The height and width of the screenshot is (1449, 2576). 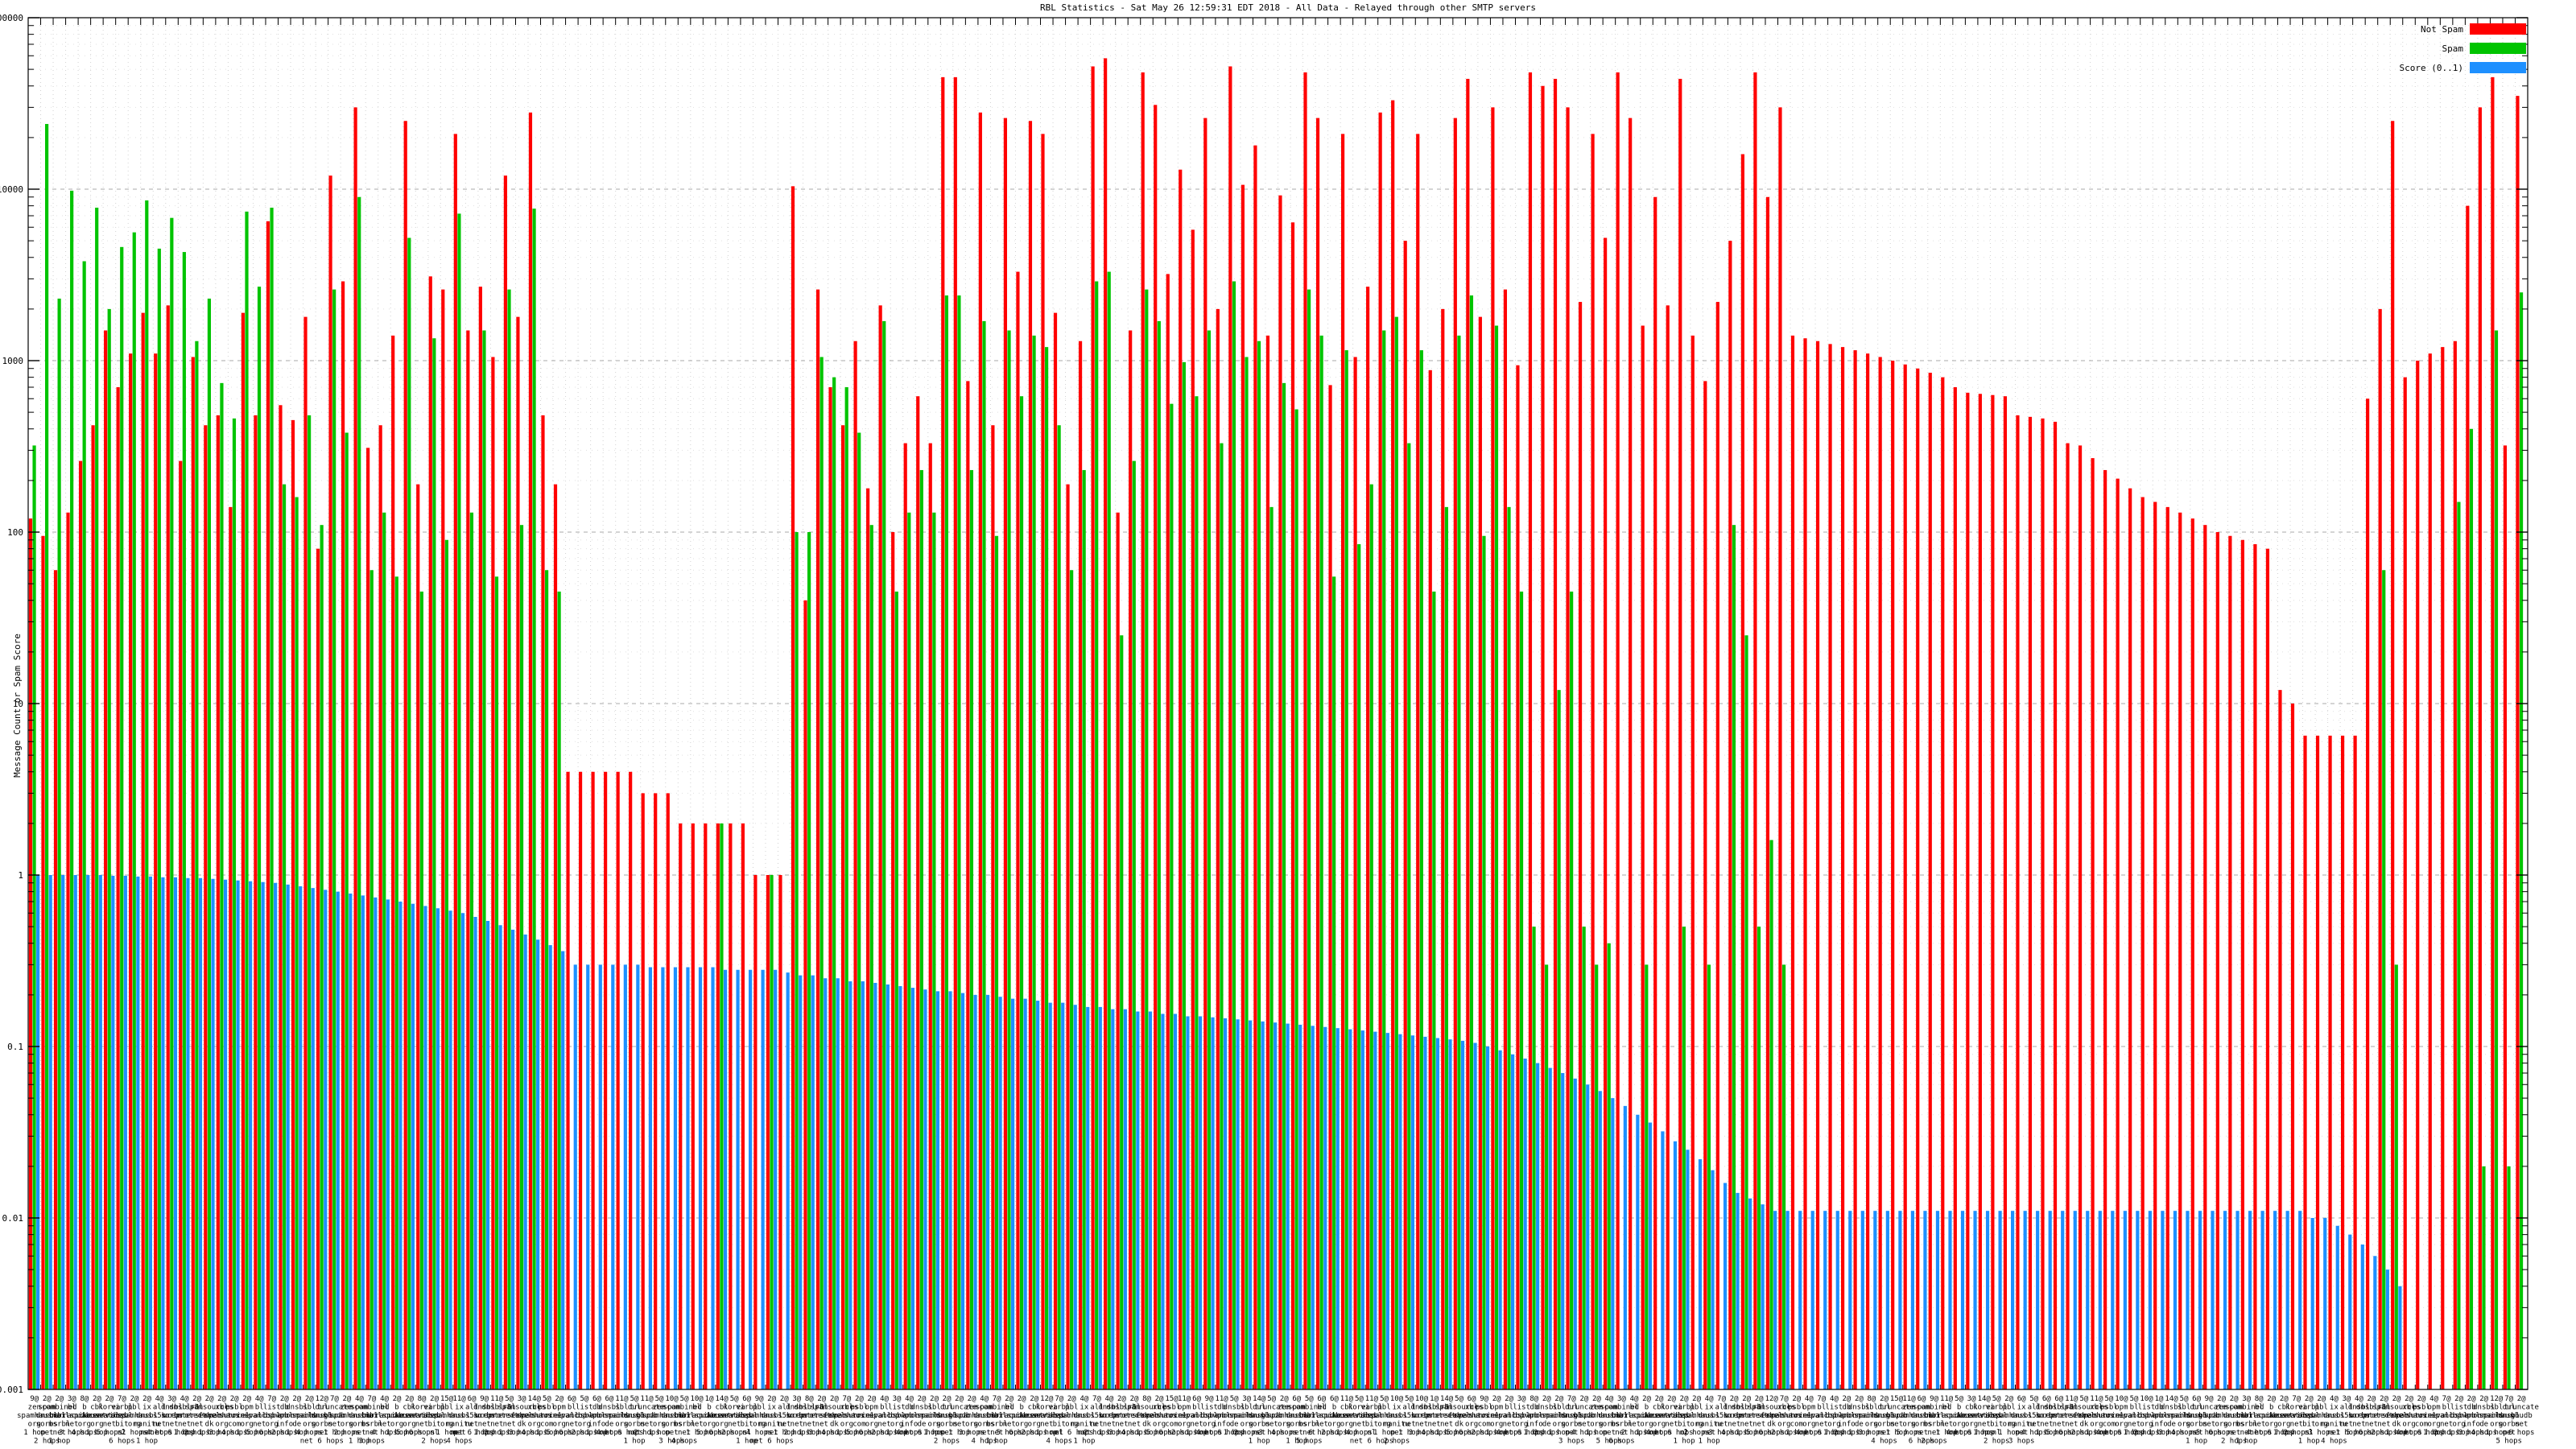 I want to click on legend-row-score: Score (0..1), so click(x=2463, y=67).